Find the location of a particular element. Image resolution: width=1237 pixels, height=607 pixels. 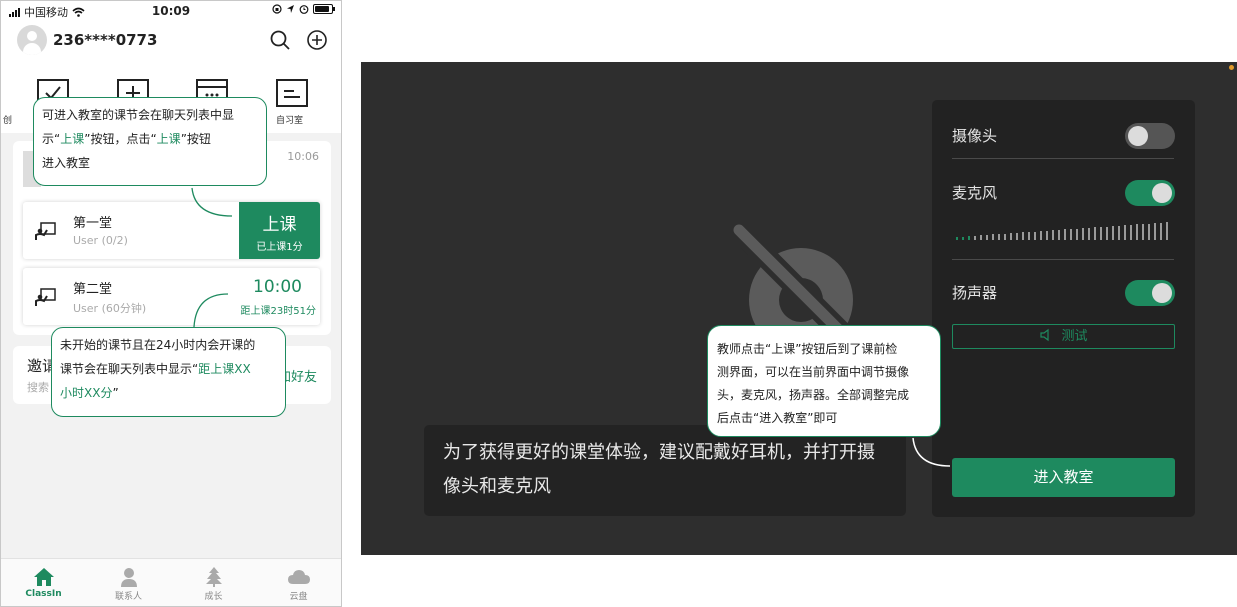

speaker-test-button: 测试 is located at coordinates (1063, 336).